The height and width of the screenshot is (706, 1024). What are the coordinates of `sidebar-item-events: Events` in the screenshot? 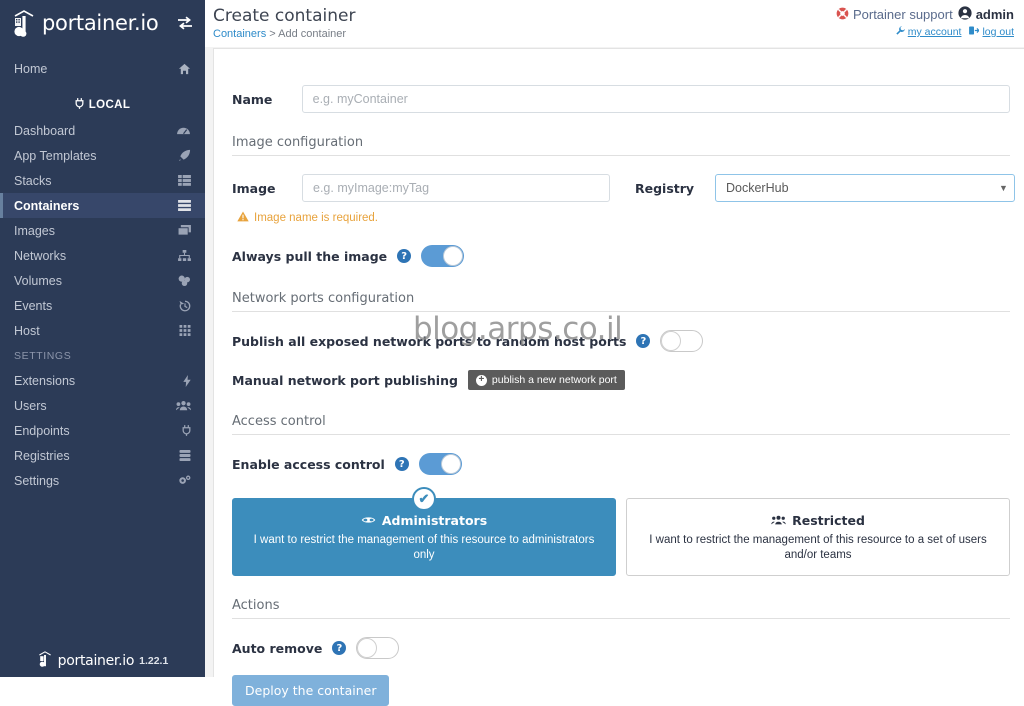 It's located at (102, 305).